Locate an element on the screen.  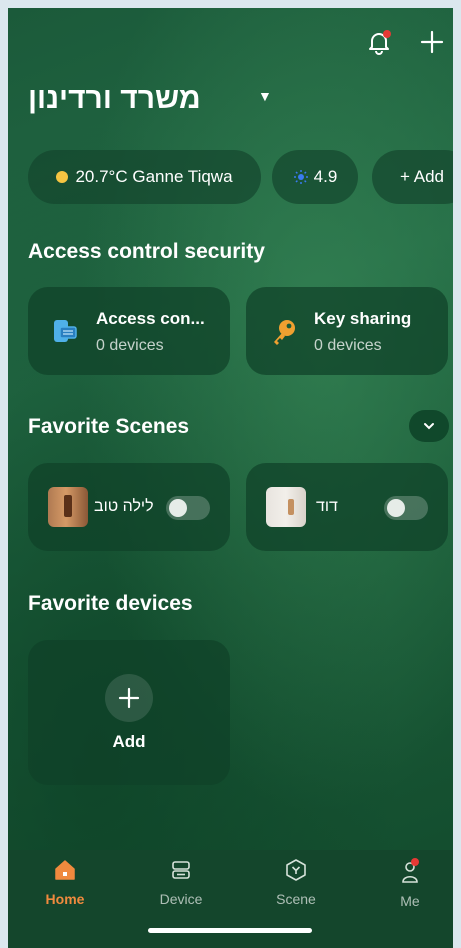
tab-device: Device is located at coordinates (181, 882).